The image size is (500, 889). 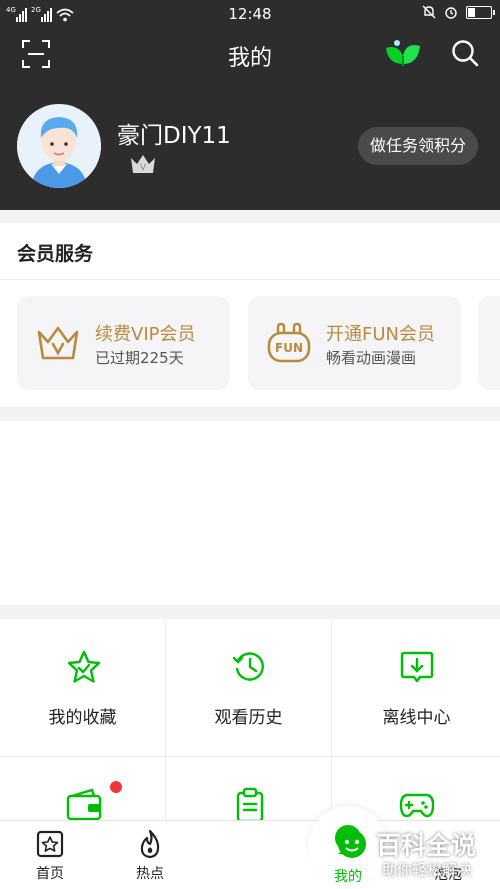 What do you see at coordinates (289, 348) in the screenshot?
I see `svg-text: FUN` at bounding box center [289, 348].